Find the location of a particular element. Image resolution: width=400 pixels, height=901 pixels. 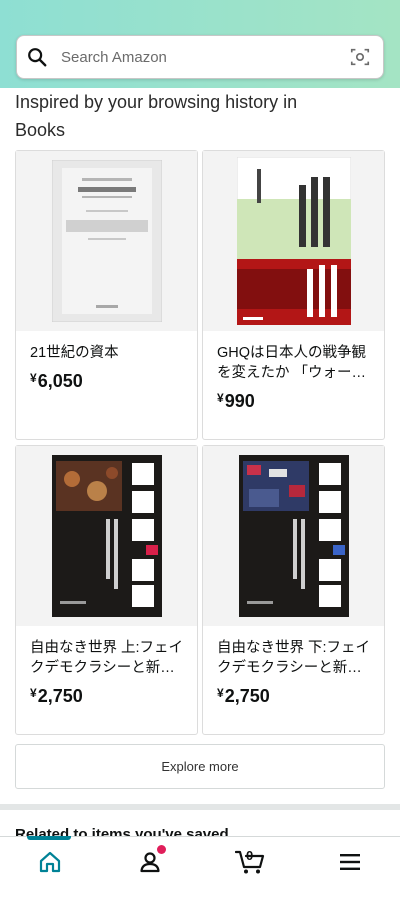

product-price: ¥990 is located at coordinates (236, 401).